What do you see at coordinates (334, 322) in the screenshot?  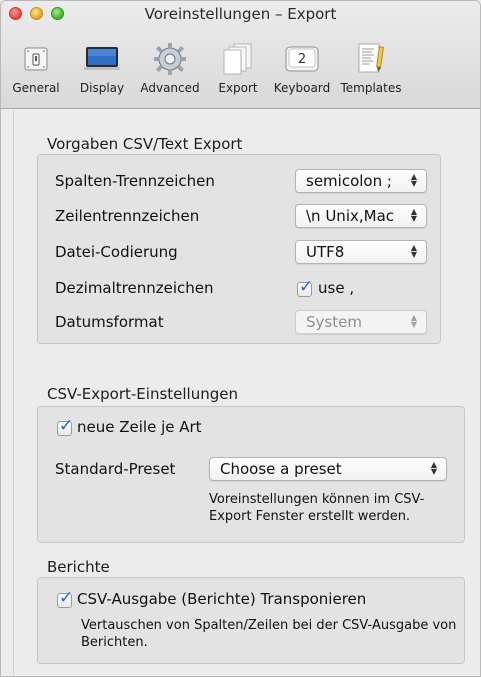 I see `select-value: System` at bounding box center [334, 322].